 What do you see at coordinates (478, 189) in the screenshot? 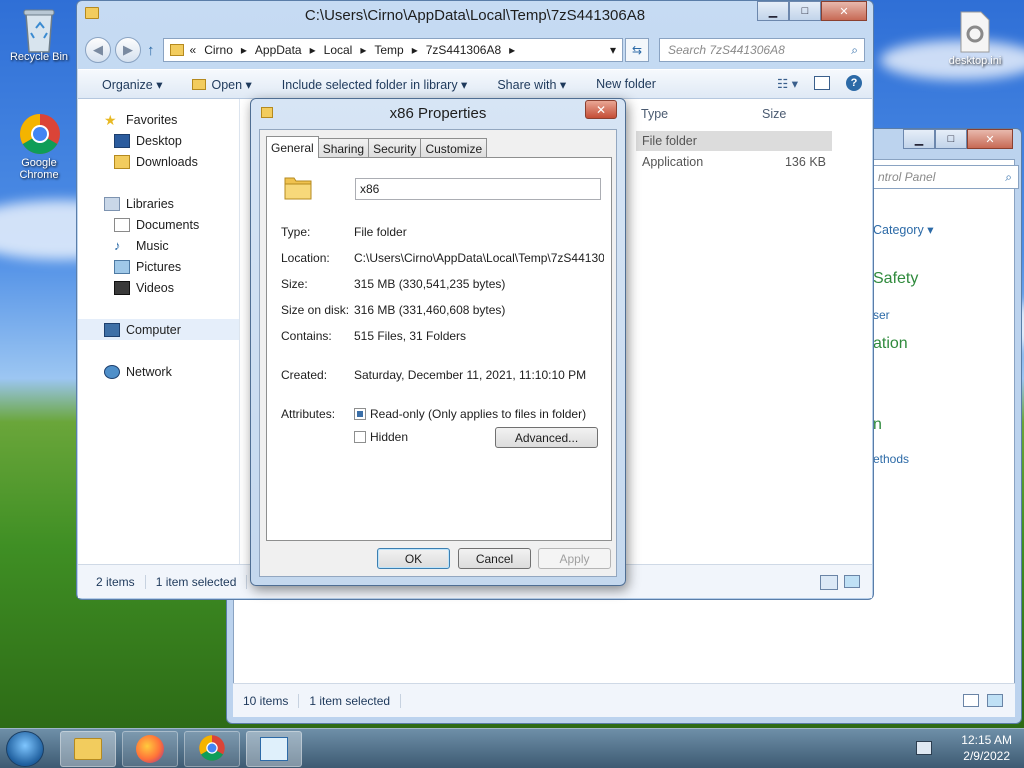
I see `folder-name-field: x86` at bounding box center [478, 189].